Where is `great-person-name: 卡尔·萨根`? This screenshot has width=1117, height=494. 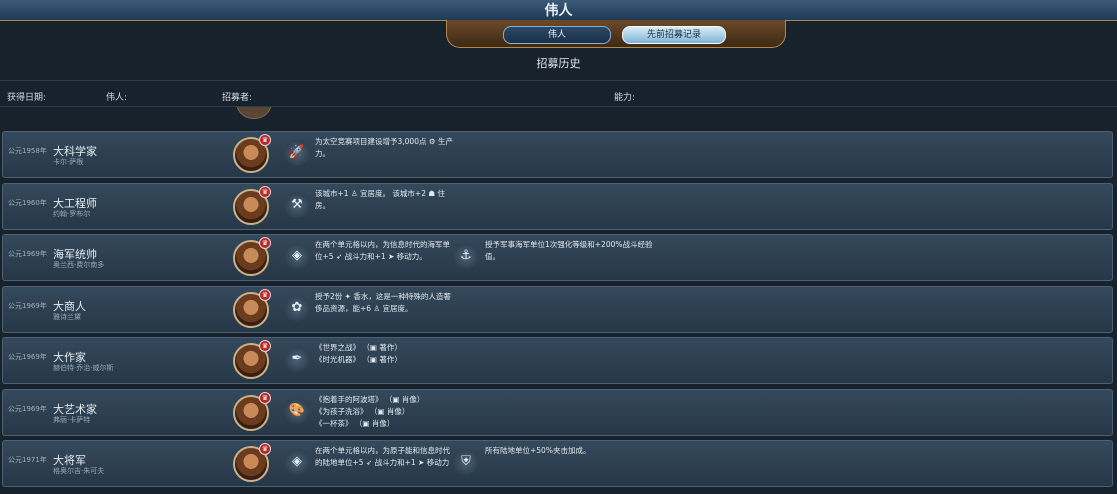 great-person-name: 卡尔·萨根 is located at coordinates (68, 162).